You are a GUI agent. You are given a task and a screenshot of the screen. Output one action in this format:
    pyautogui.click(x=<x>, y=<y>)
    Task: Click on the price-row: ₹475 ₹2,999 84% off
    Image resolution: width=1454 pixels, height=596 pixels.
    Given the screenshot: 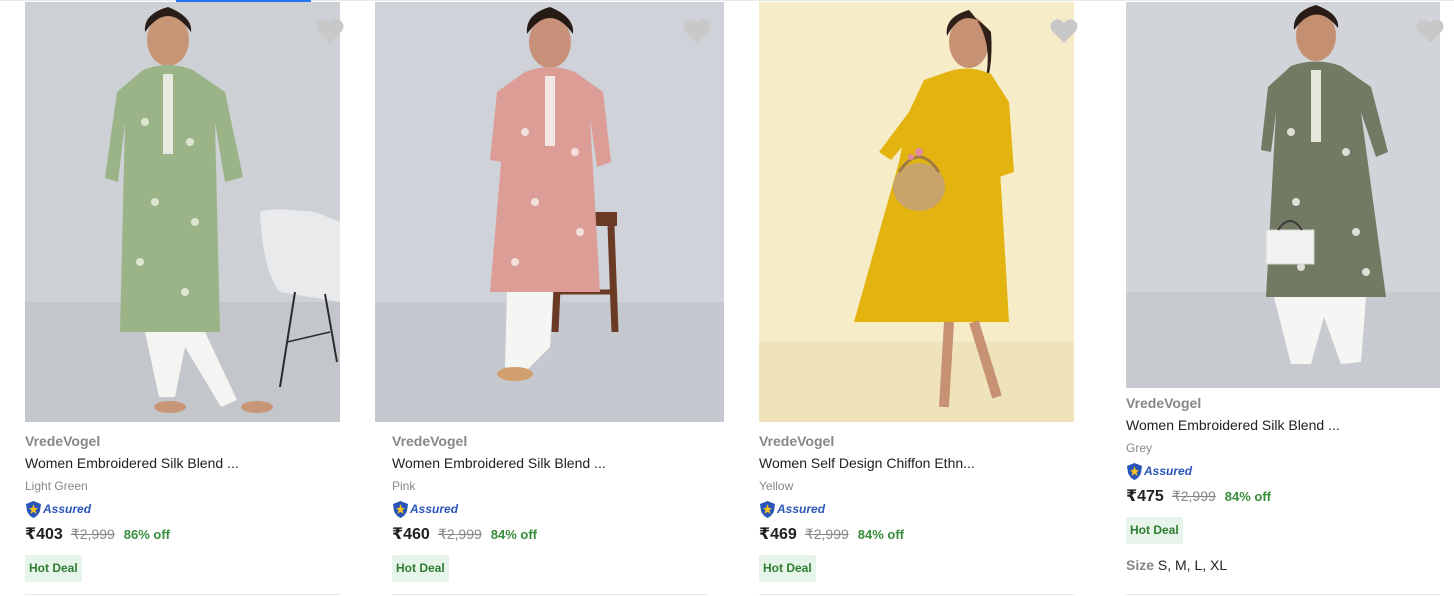 What is the action you would take?
    pyautogui.click(x=1233, y=497)
    